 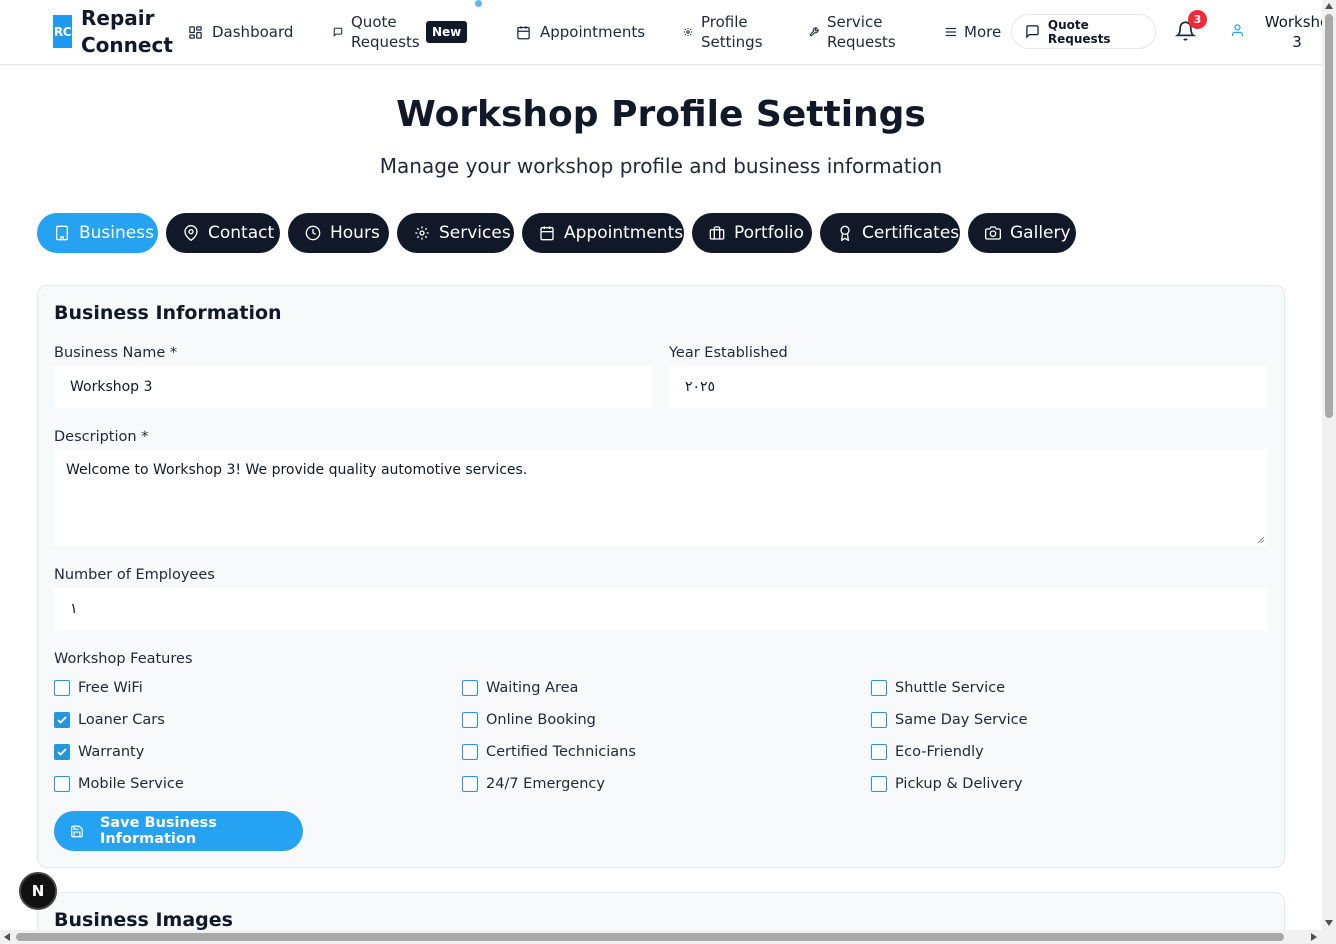 What do you see at coordinates (983, 32) in the screenshot?
I see `nav-more-label: More` at bounding box center [983, 32].